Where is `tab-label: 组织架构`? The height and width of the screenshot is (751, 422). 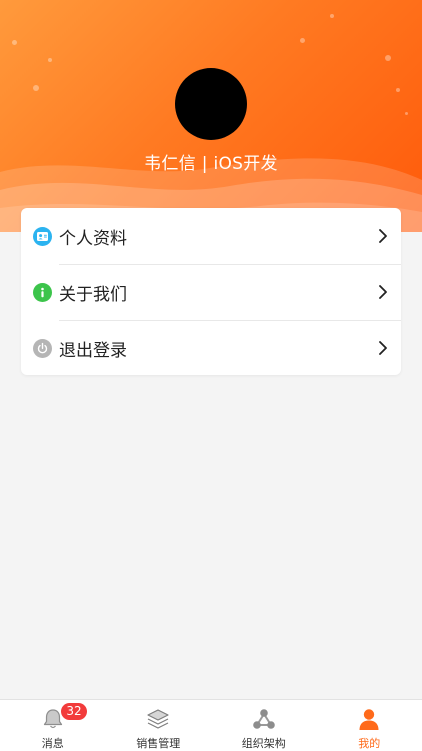 tab-label: 组织架构 is located at coordinates (264, 743).